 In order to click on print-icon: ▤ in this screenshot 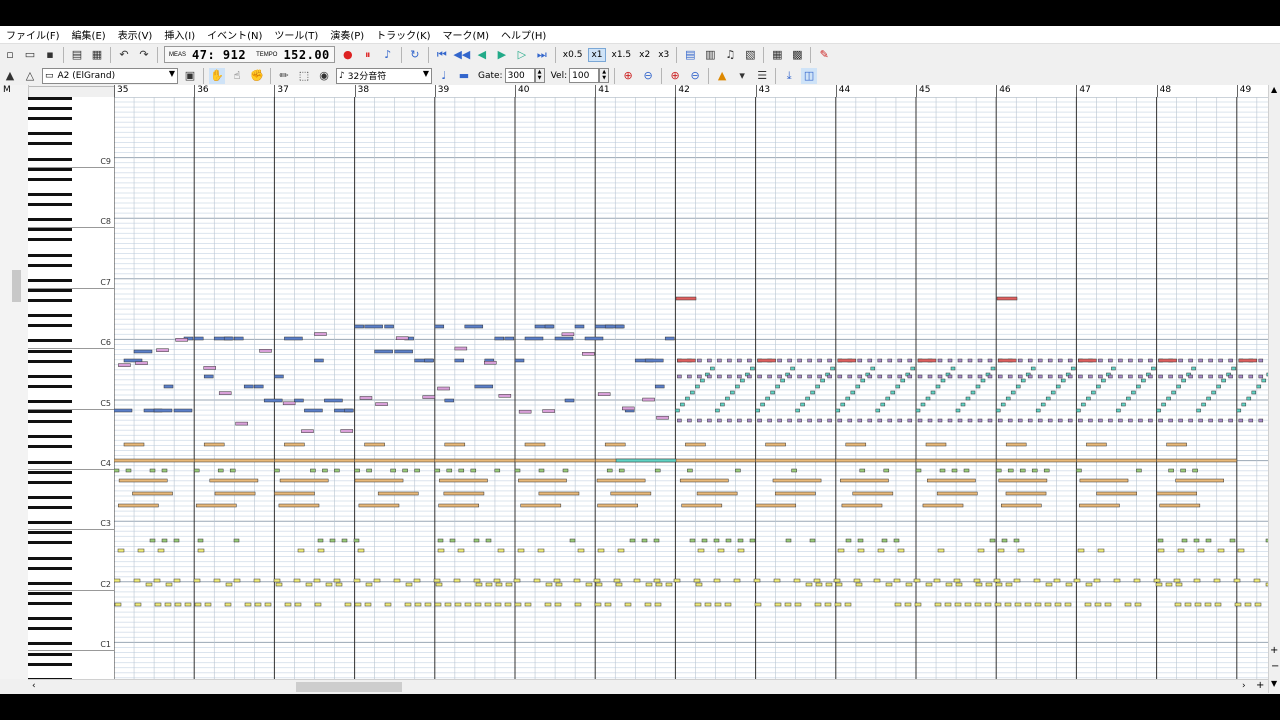, I will do `click(77, 55)`.